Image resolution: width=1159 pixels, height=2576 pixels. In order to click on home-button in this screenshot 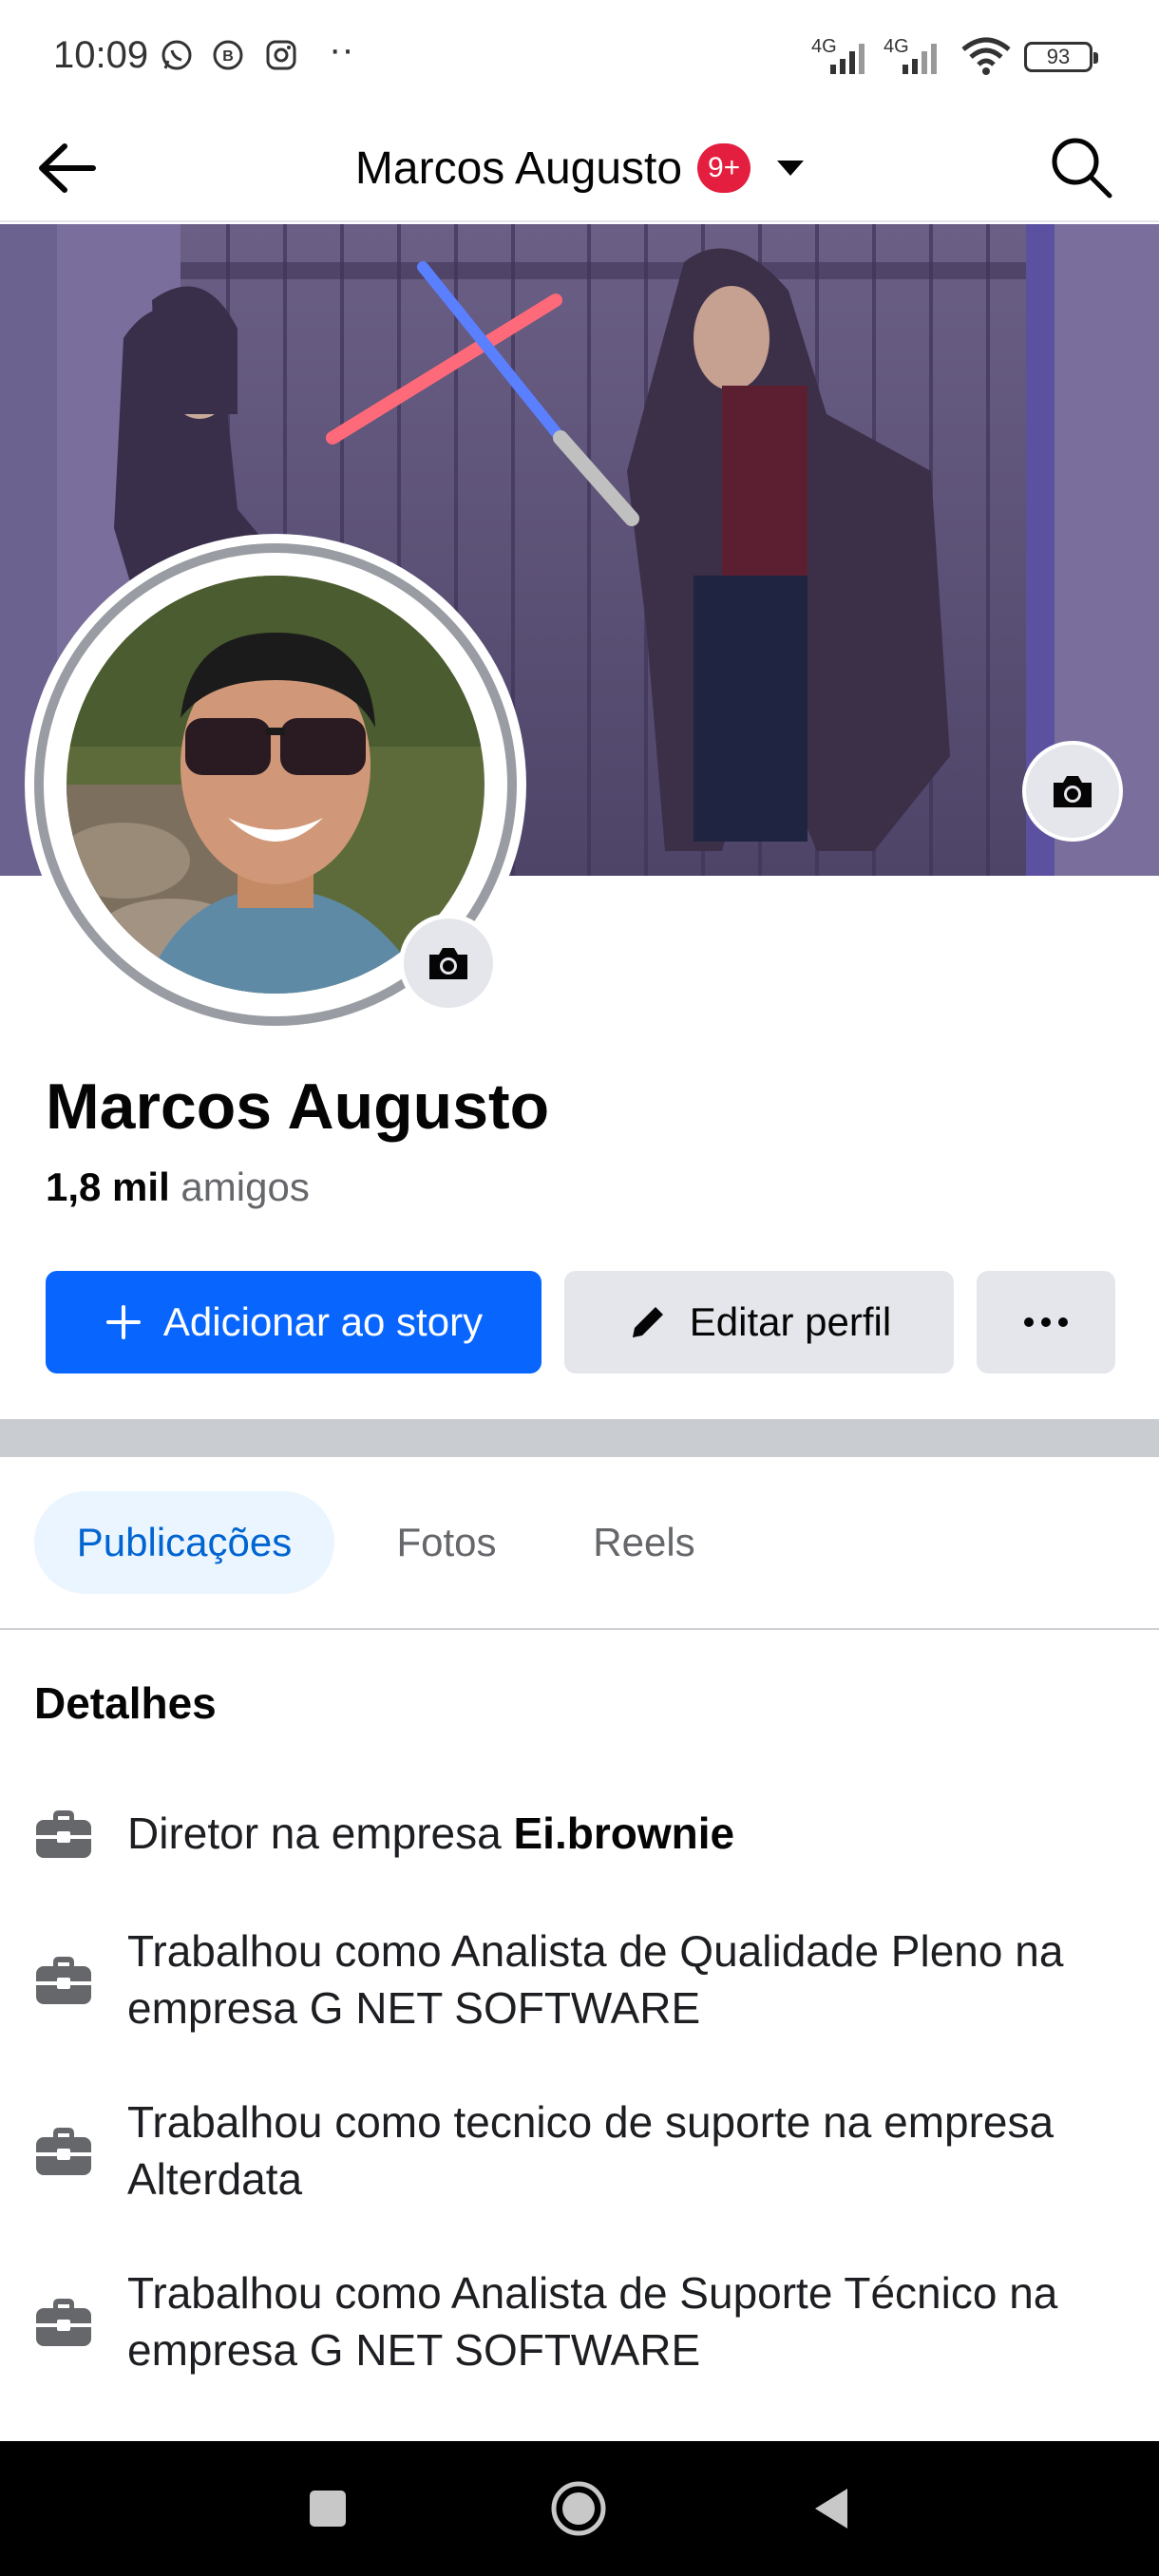, I will do `click(578, 2508)`.